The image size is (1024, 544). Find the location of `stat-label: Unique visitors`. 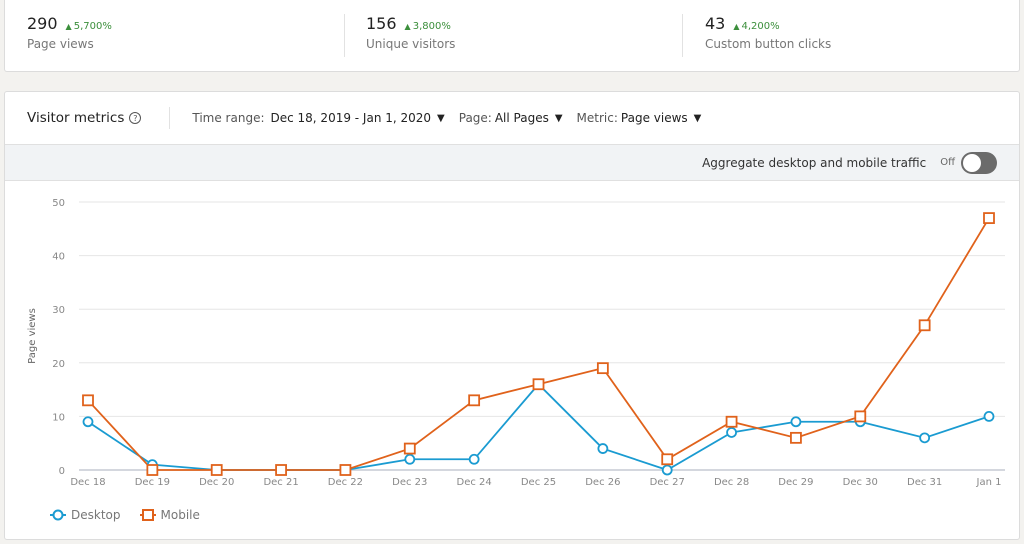

stat-label: Unique visitors is located at coordinates (411, 44).